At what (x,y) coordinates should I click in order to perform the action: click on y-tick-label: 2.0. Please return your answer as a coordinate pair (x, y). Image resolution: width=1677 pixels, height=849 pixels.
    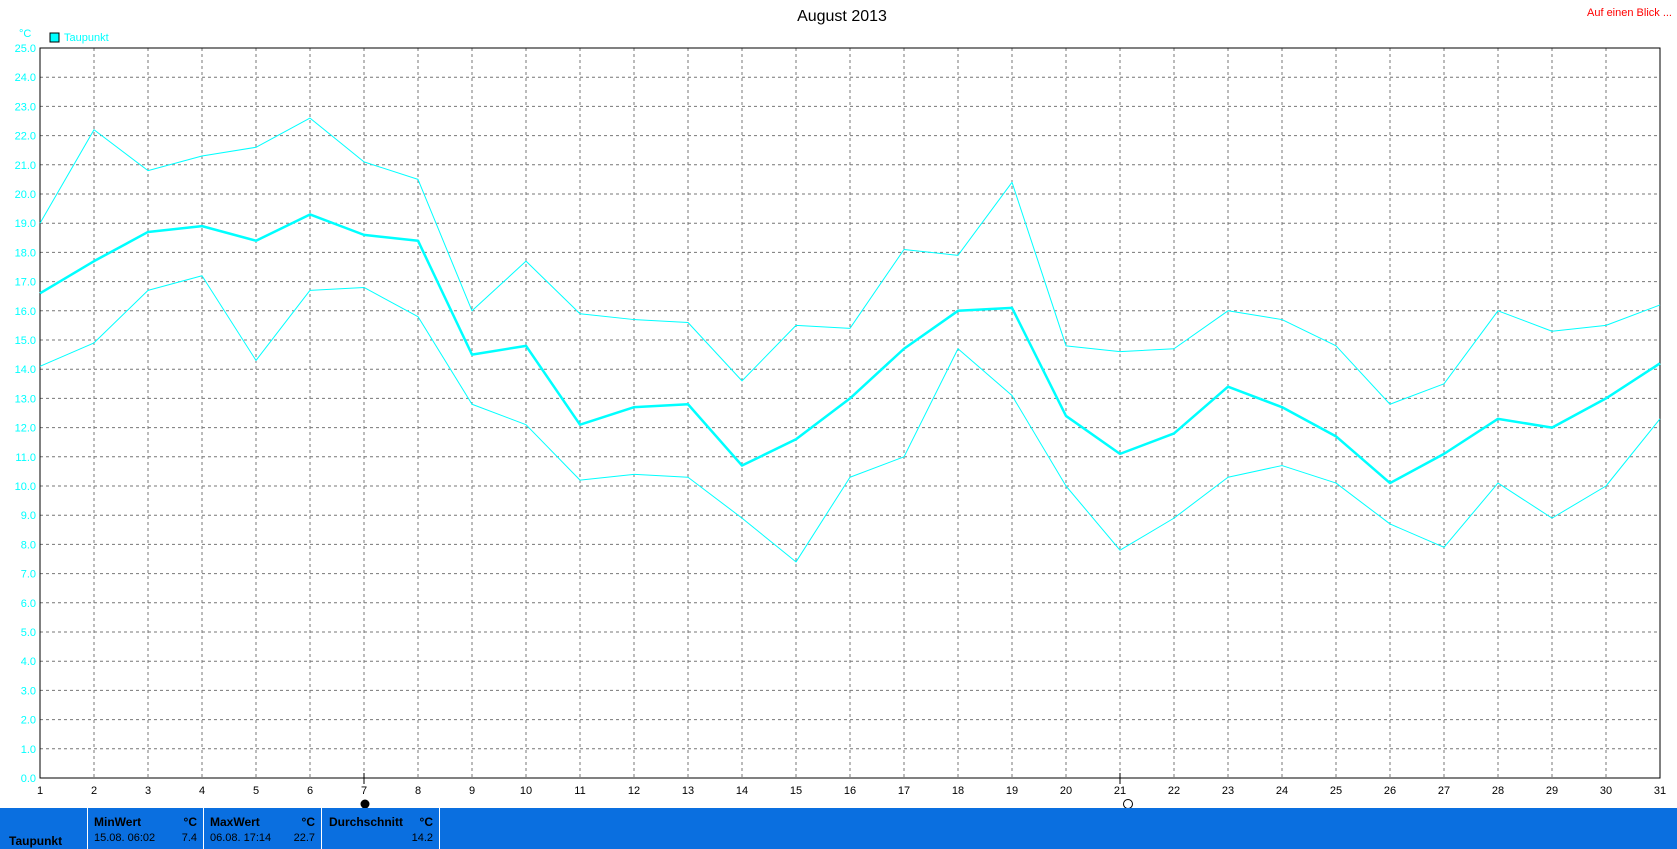
    Looking at the image, I should click on (28, 721).